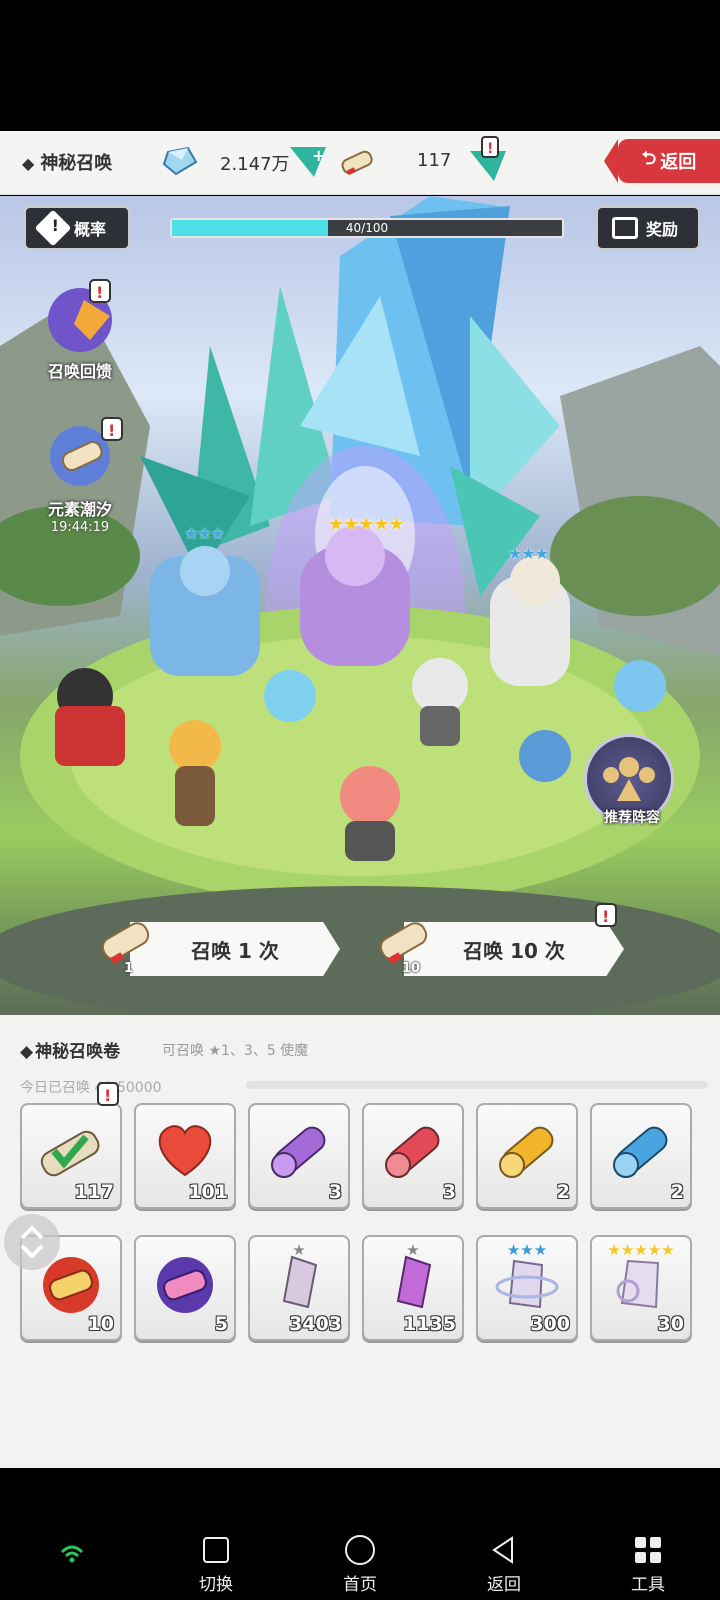 This screenshot has width=720, height=1600. I want to click on square-icon, so click(216, 1550).